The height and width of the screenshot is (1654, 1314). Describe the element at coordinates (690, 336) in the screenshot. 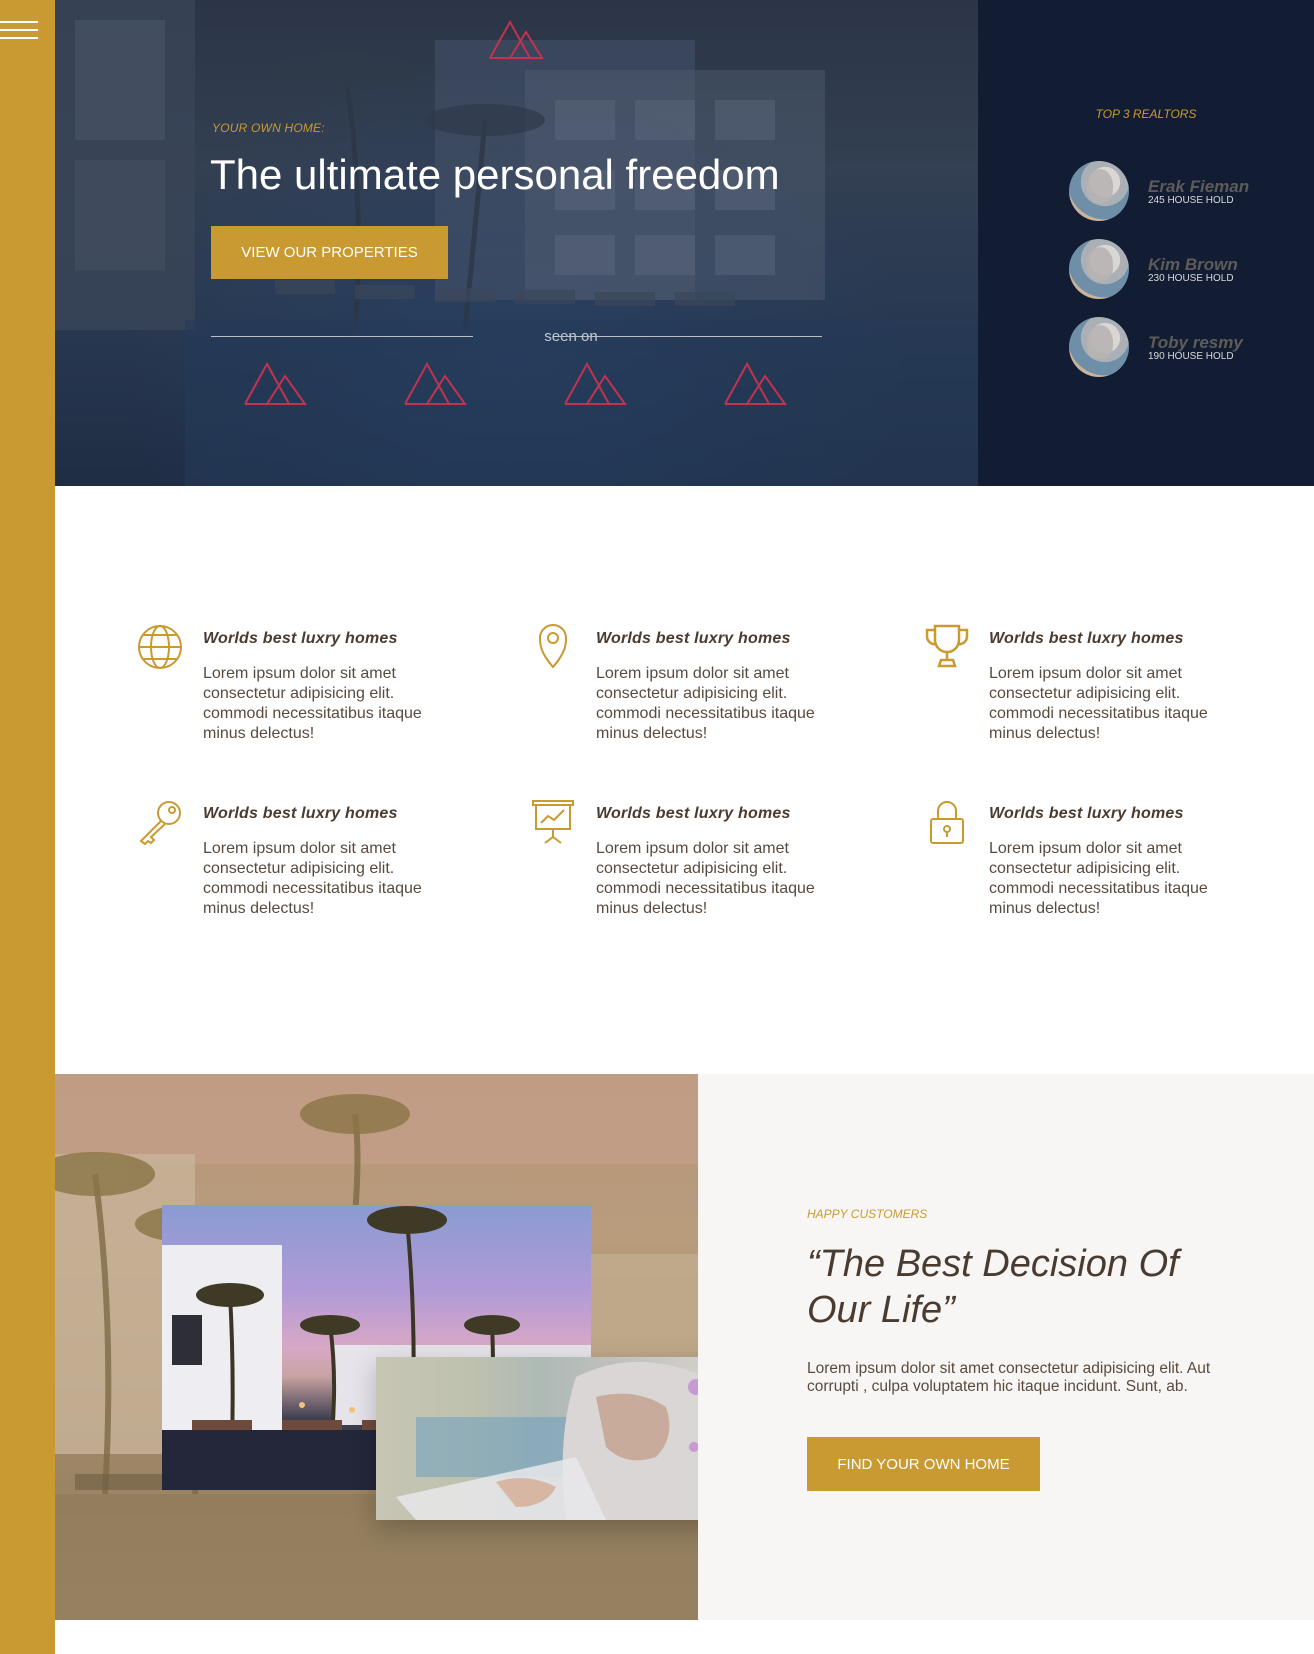

I see `divider-right` at that location.